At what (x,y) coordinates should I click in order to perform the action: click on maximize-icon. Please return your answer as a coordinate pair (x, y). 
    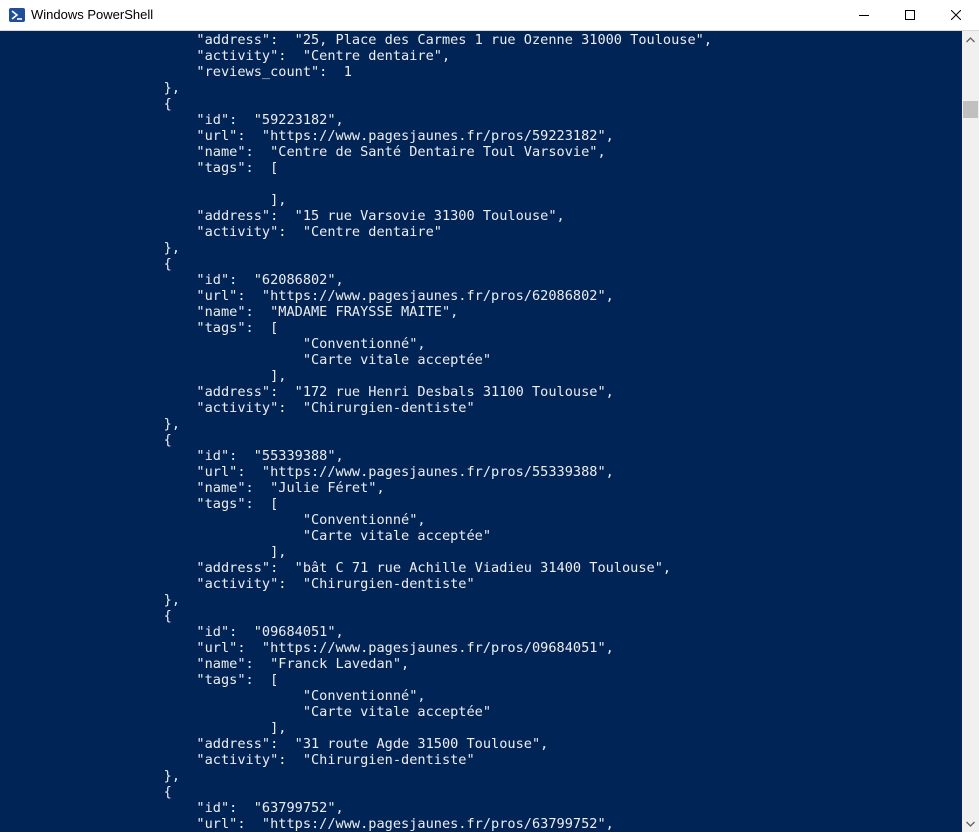
    Looking at the image, I should click on (910, 15).